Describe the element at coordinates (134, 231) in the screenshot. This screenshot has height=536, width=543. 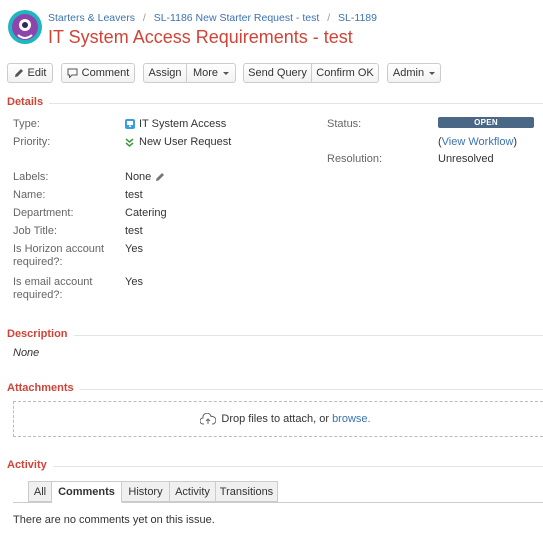
I see `job-title-value: test` at that location.